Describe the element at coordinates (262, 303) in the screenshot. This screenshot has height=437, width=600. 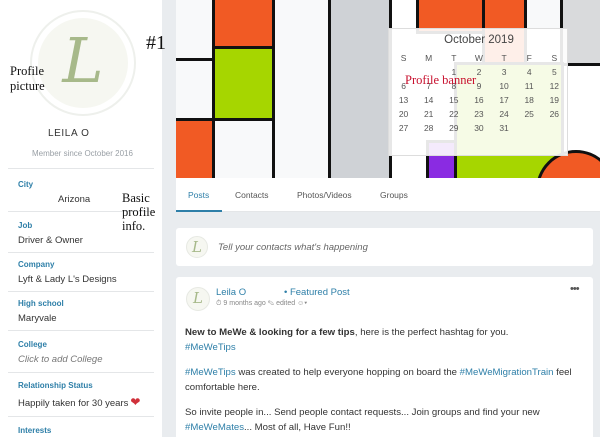
I see `post-meta: ⏱ 9 months ago ✎ edited ☺▾` at that location.